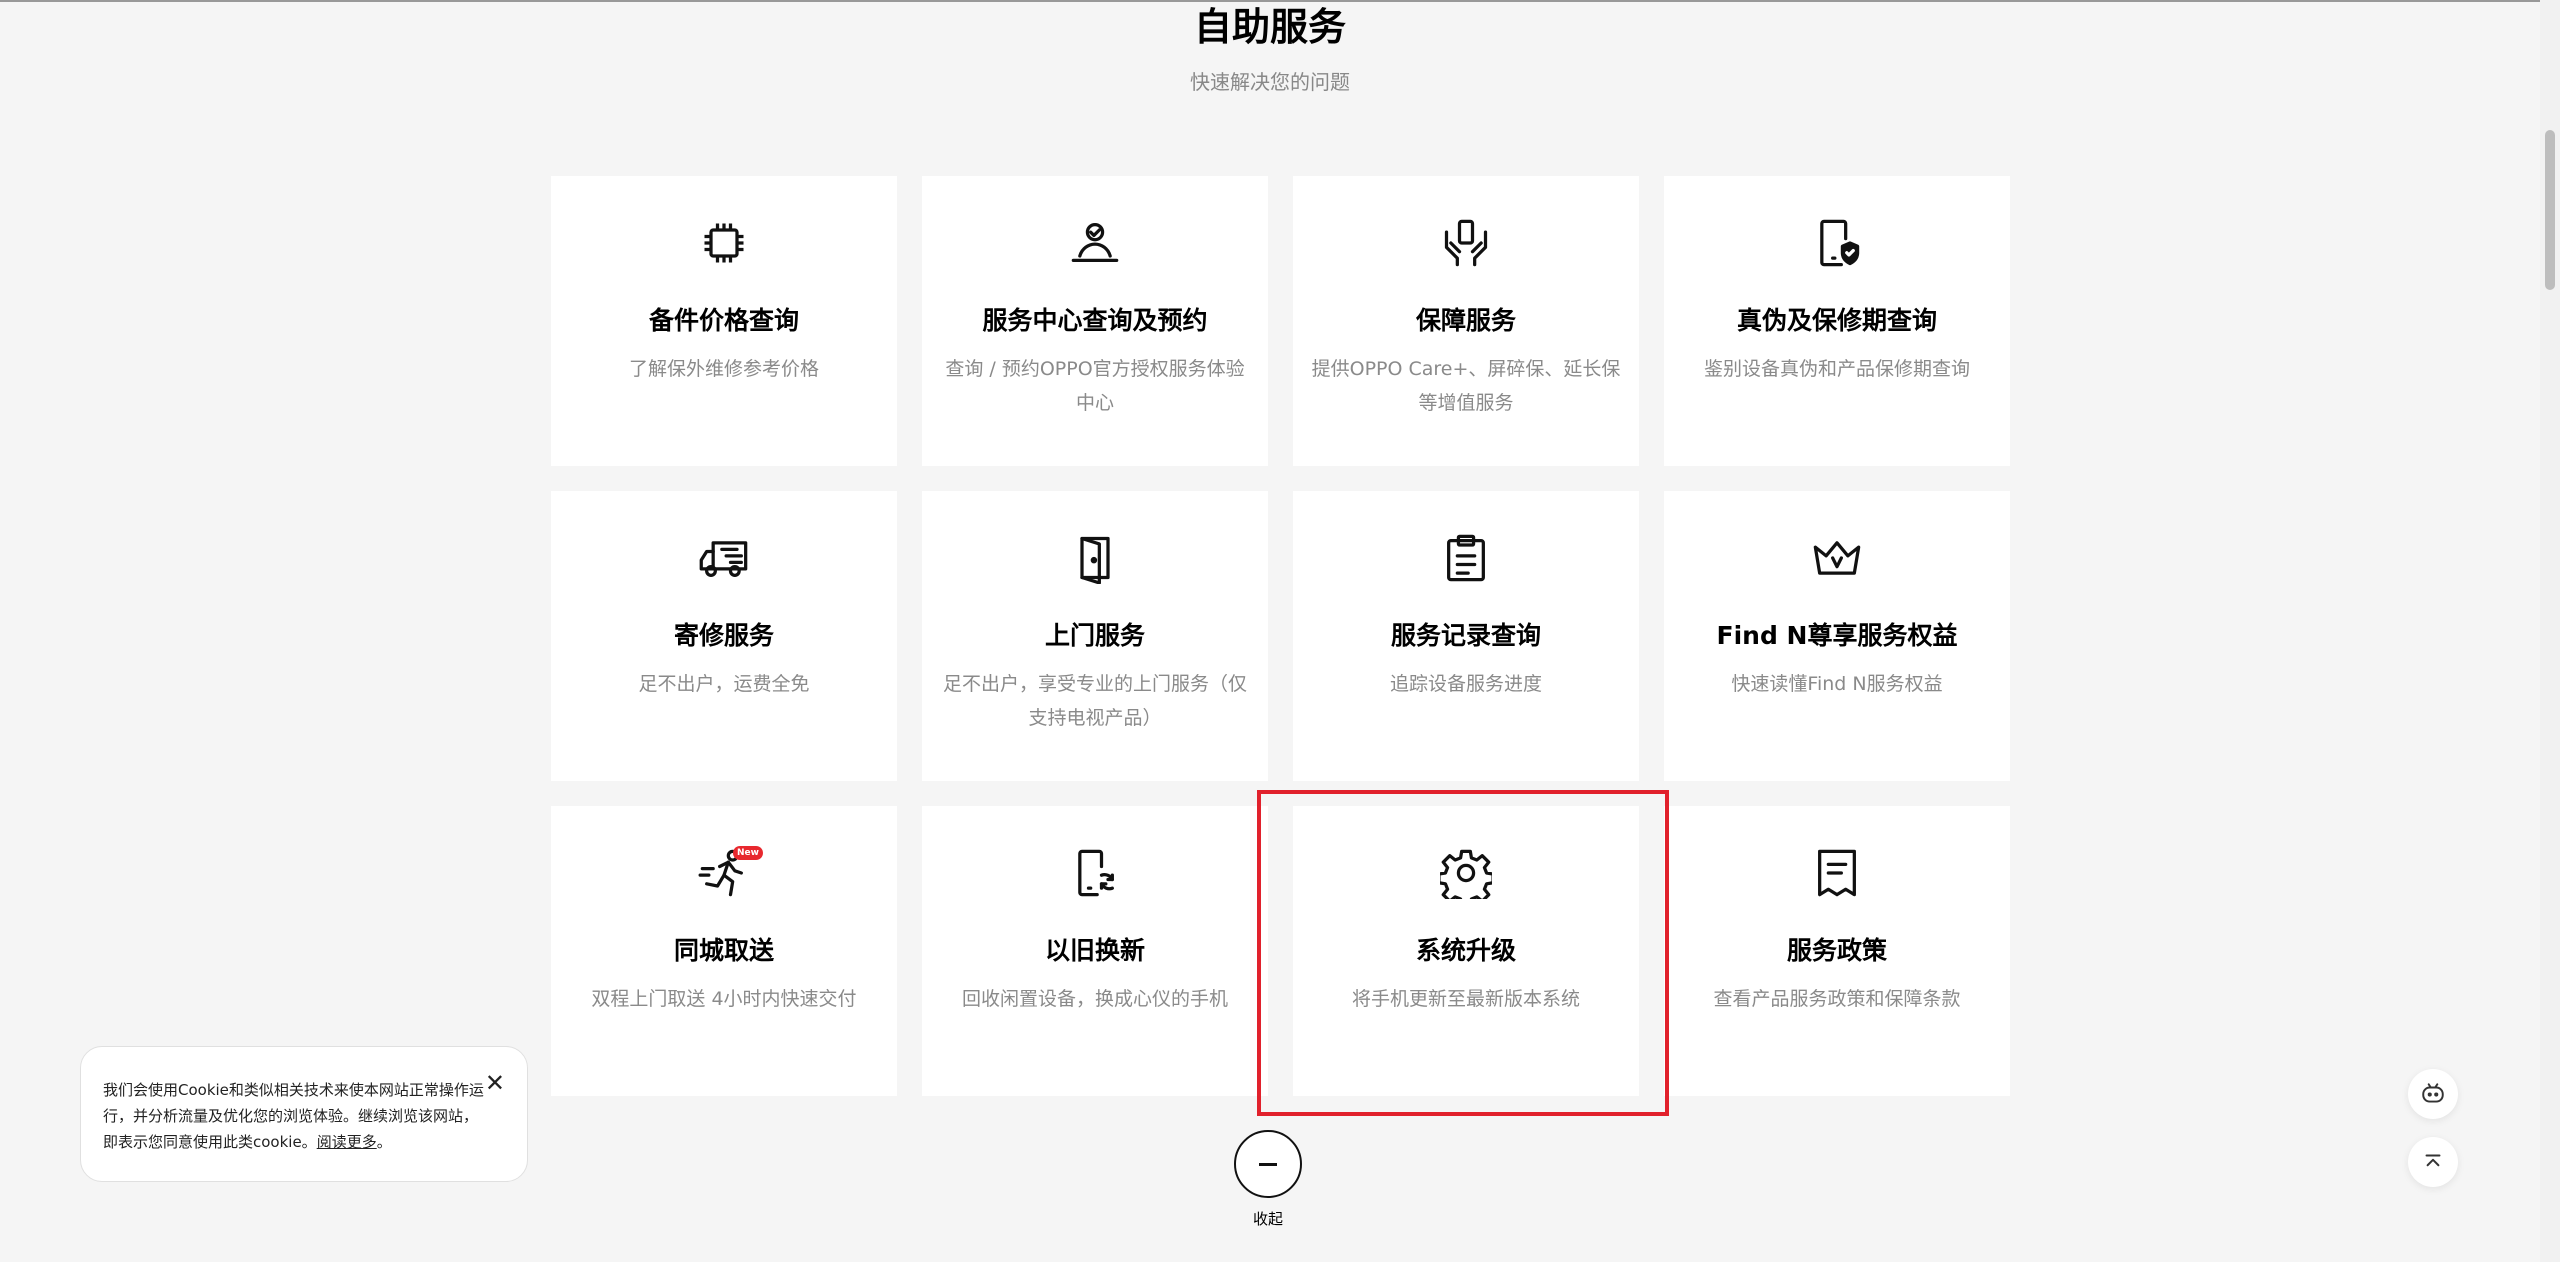 The image size is (2560, 1262). What do you see at coordinates (1837, 999) in the screenshot?
I see `card-desc: 查看产品服务政策和保障条款` at bounding box center [1837, 999].